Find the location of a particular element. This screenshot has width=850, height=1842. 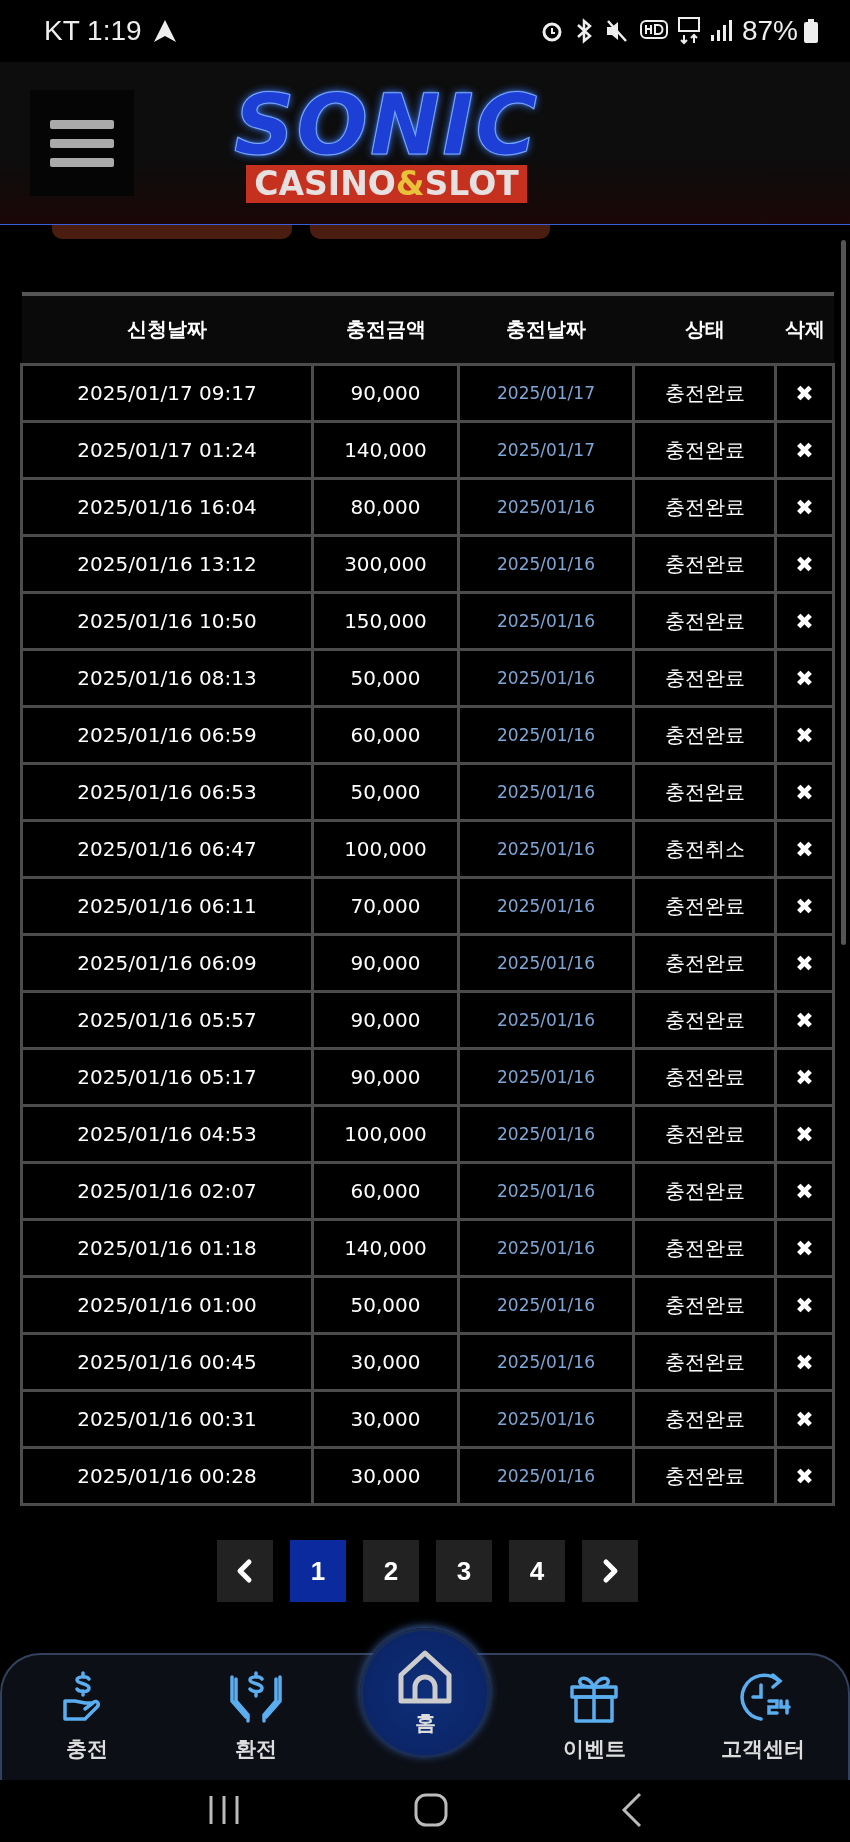

menu-button is located at coordinates (82, 143).